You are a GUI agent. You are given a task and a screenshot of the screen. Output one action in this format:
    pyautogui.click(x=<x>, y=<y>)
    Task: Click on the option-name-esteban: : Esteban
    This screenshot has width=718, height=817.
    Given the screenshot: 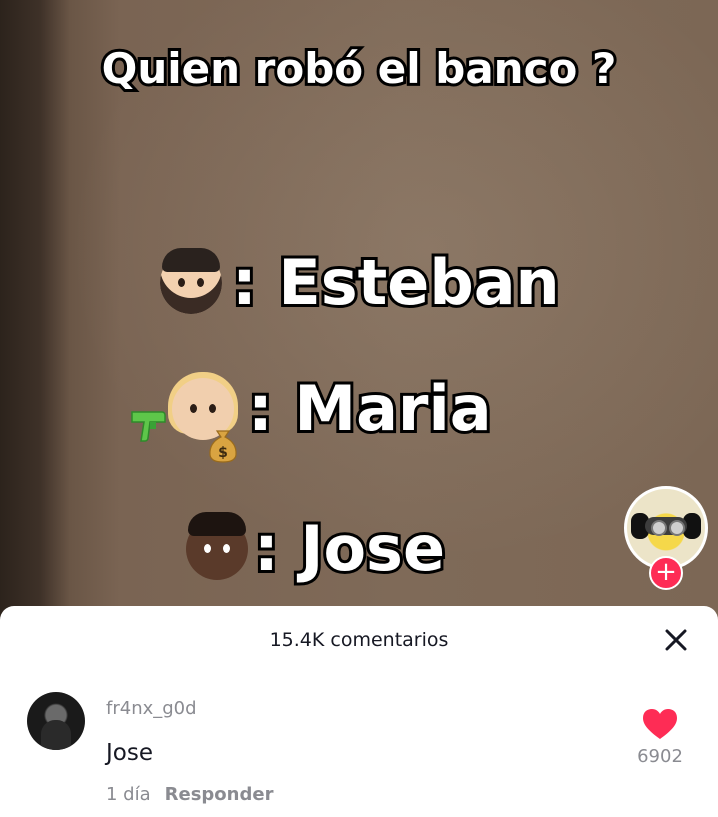 What is the action you would take?
    pyautogui.click(x=396, y=282)
    